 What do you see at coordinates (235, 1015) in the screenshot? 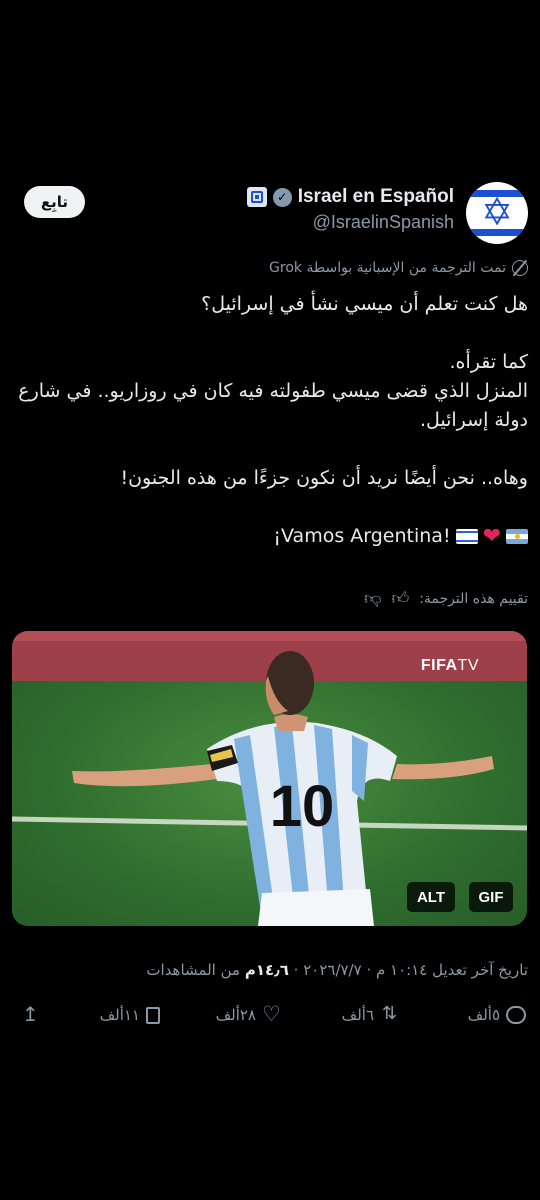
I see `like-count: ٢٨ألف` at bounding box center [235, 1015].